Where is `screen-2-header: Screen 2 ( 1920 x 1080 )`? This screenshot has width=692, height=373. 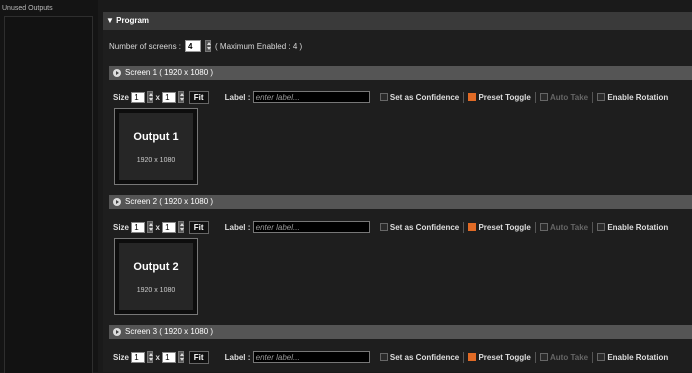 screen-2-header: Screen 2 ( 1920 x 1080 ) is located at coordinates (400, 202).